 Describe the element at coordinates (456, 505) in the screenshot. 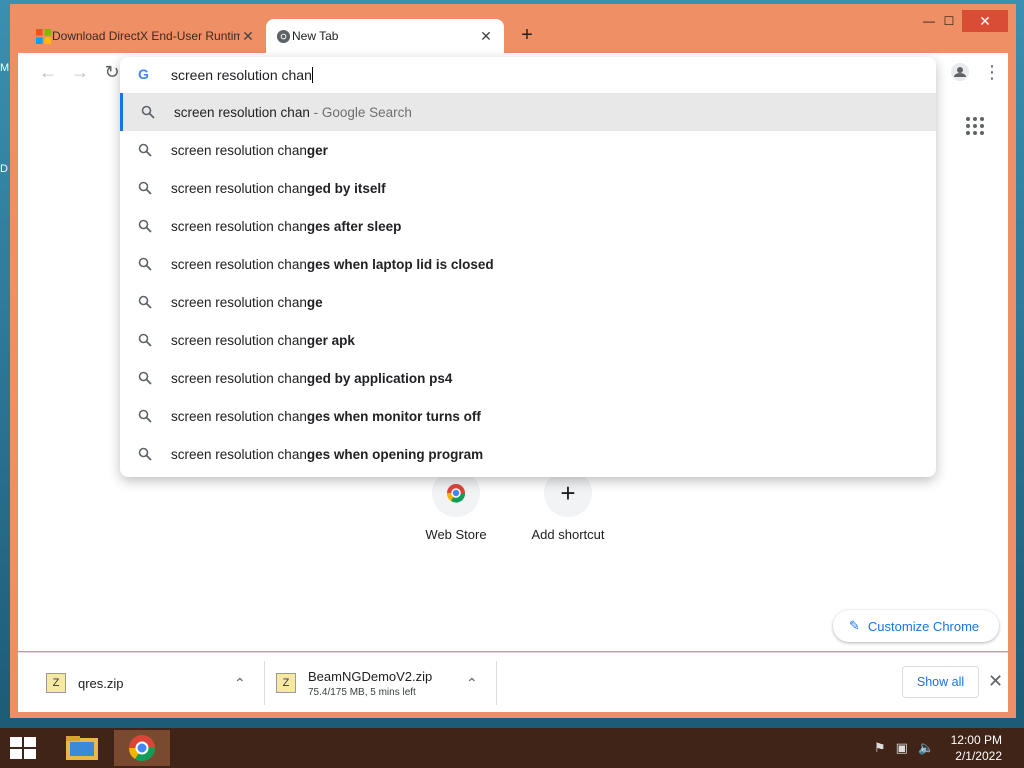

I see `shortcut-web-store: Web Store` at that location.